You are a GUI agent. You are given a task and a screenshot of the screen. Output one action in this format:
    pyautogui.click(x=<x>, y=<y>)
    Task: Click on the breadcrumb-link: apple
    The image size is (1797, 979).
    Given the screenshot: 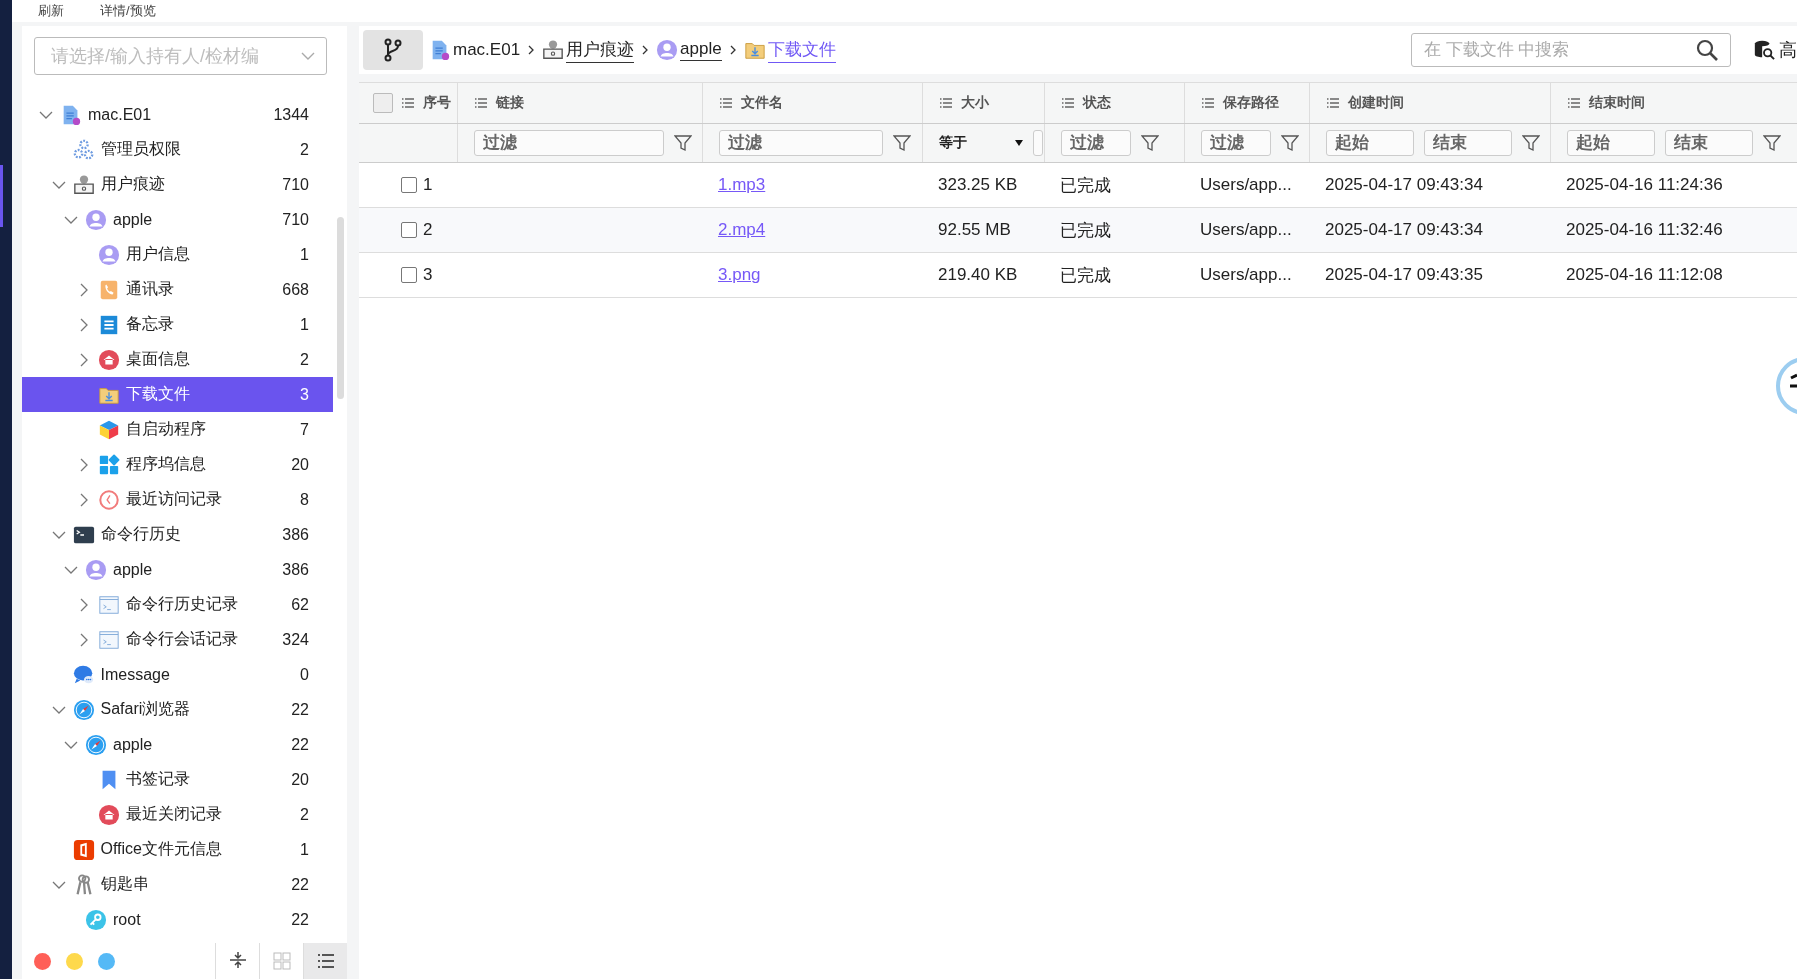 What is the action you would take?
    pyautogui.click(x=701, y=50)
    